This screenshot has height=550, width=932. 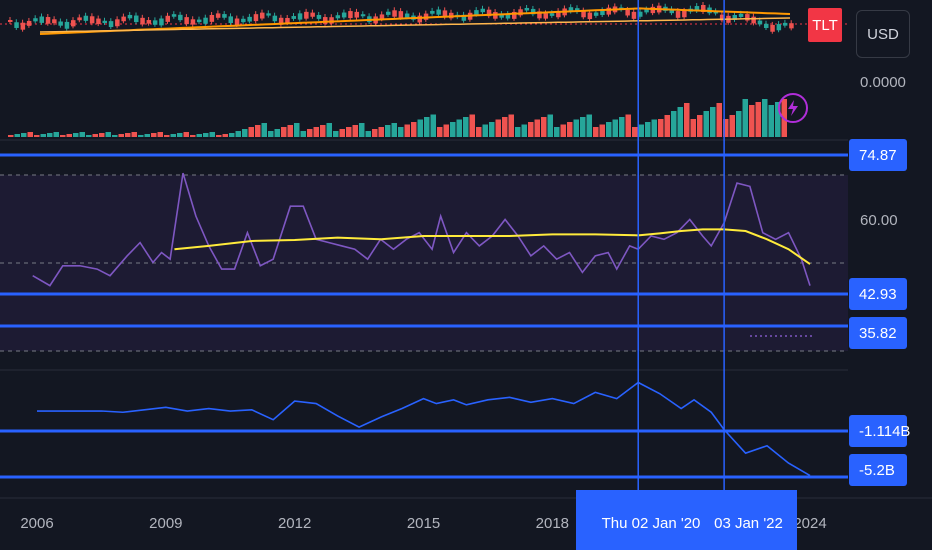 I want to click on currency-button: USD, so click(x=883, y=34).